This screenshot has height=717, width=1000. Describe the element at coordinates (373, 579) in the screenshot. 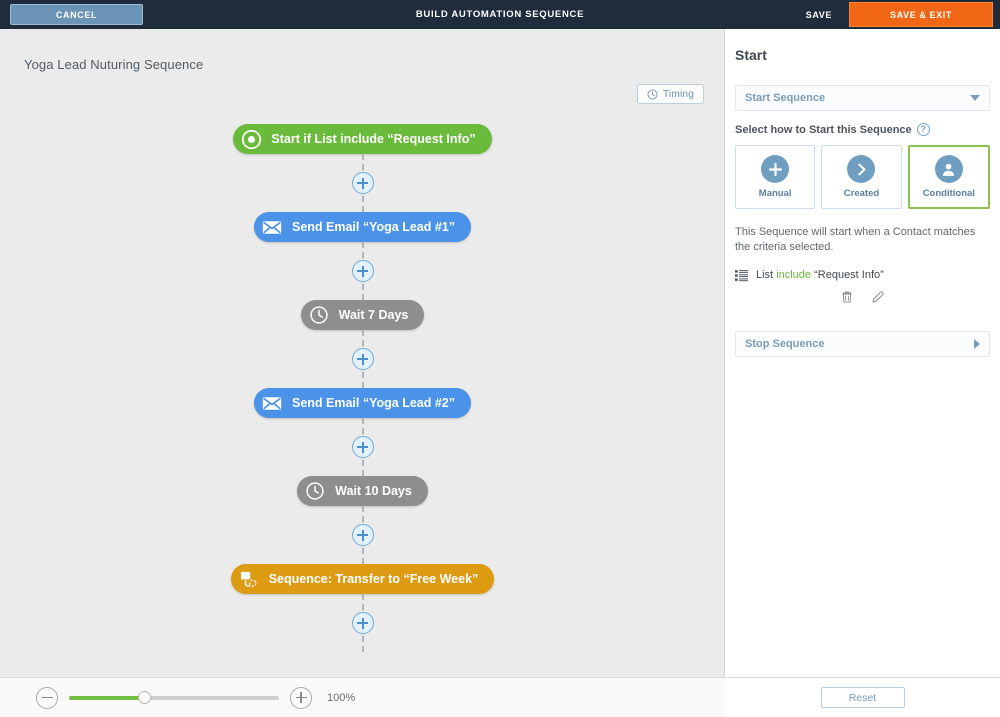

I see `sequence-node-label: Sequence: Transfer to “Free Week”` at that location.